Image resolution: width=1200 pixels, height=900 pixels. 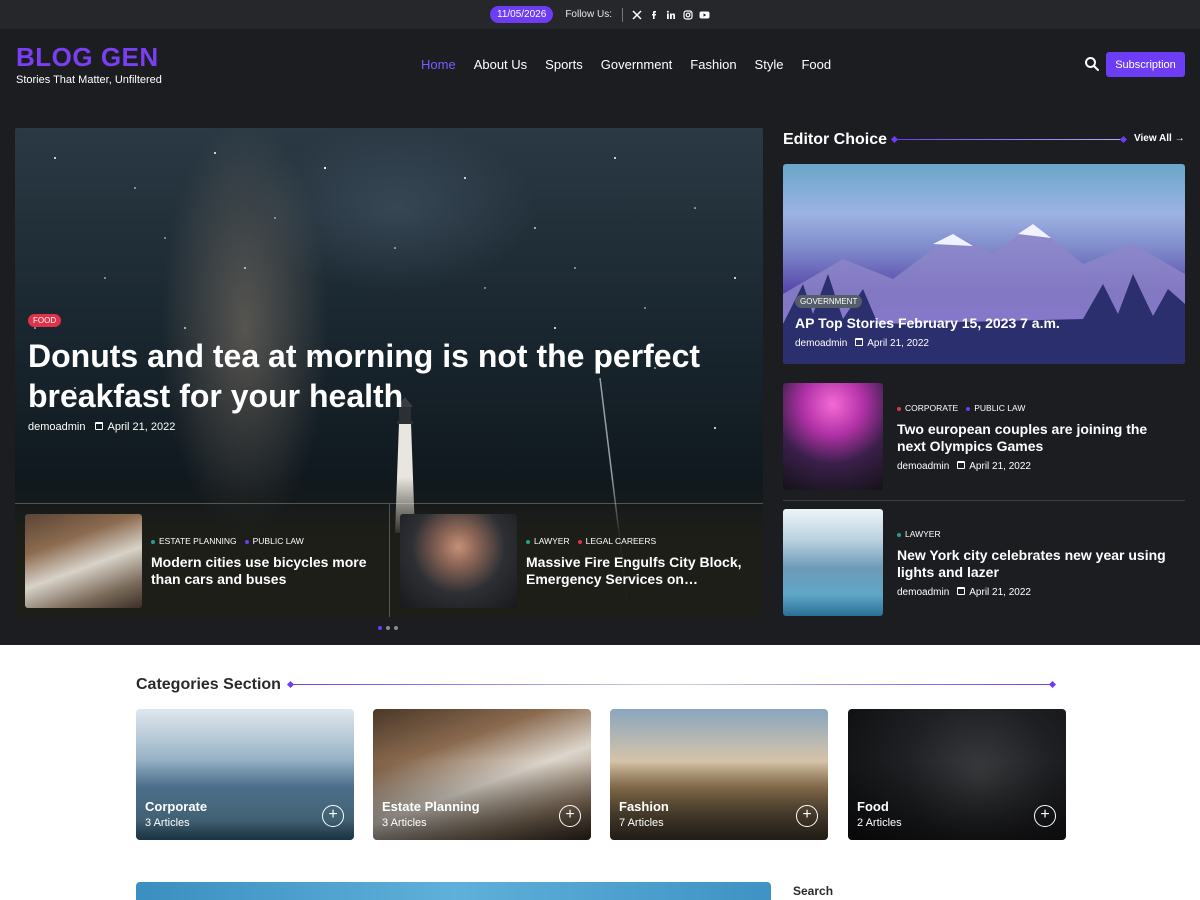 What do you see at coordinates (927, 323) in the screenshot?
I see `editor-main-title: AP Top Stories February 15, 2023 7 a.m.` at bounding box center [927, 323].